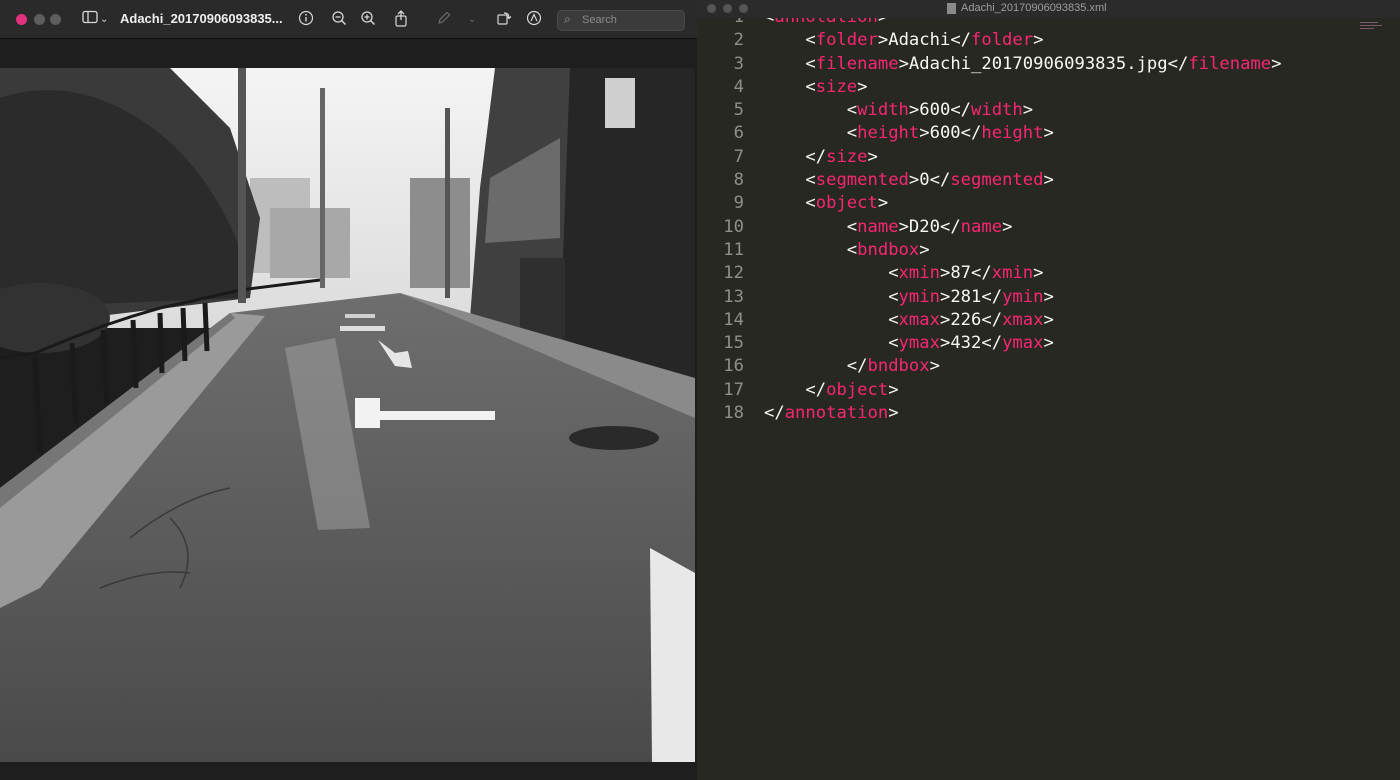  I want to click on xml-value: D20, so click(924, 226).